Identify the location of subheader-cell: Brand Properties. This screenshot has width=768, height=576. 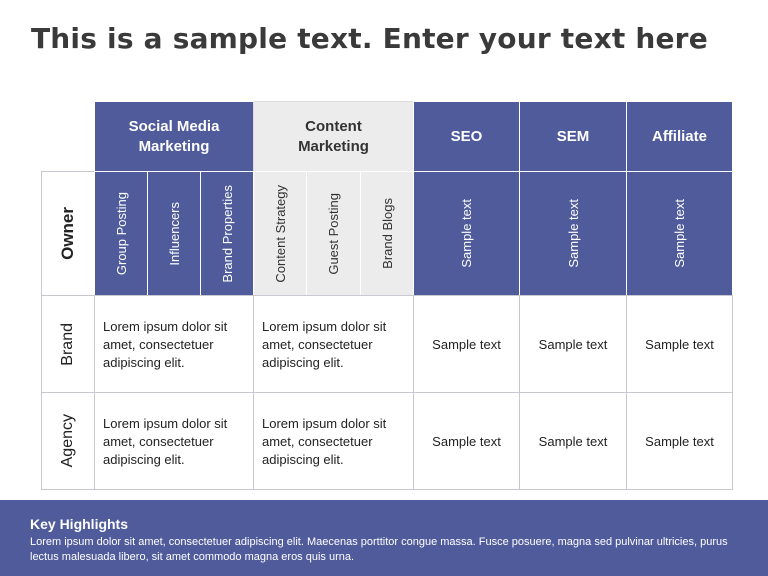
(227, 233).